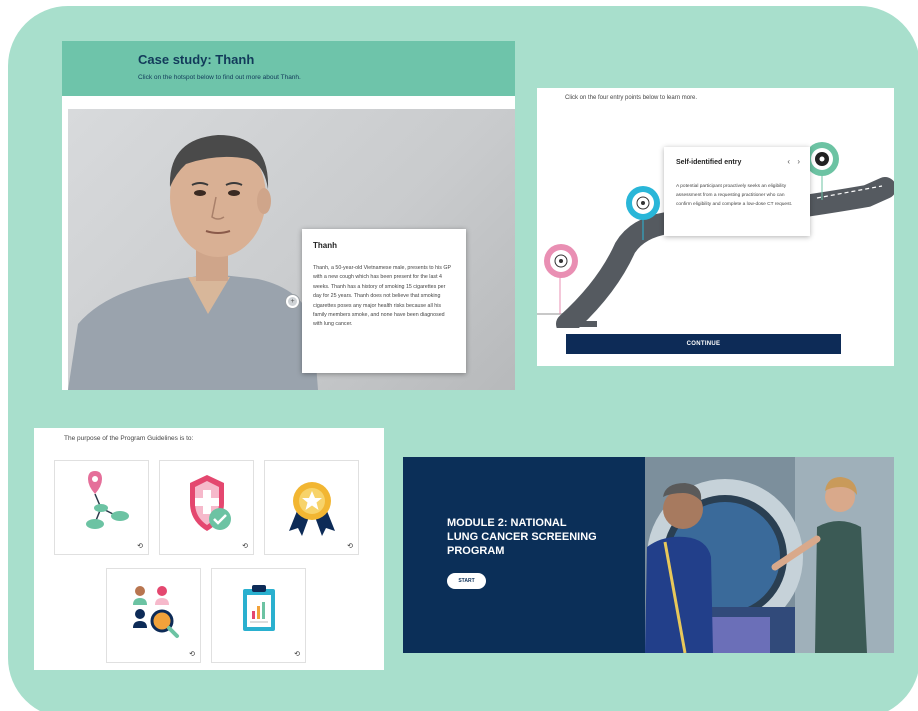 The width and height of the screenshot is (918, 711). Describe the element at coordinates (196, 59) in the screenshot. I see `case-study-title: Case study: Thanh` at that location.